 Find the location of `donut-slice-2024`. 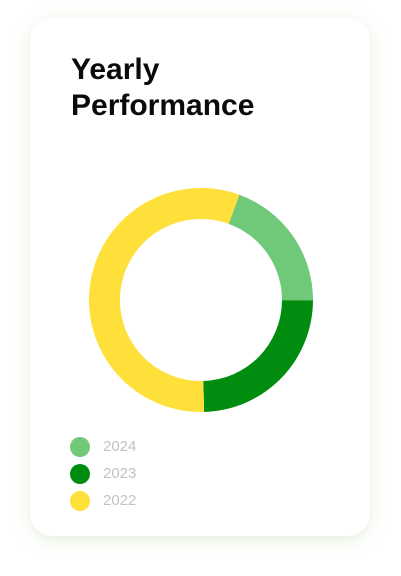

donut-slice-2024 is located at coordinates (270, 247).